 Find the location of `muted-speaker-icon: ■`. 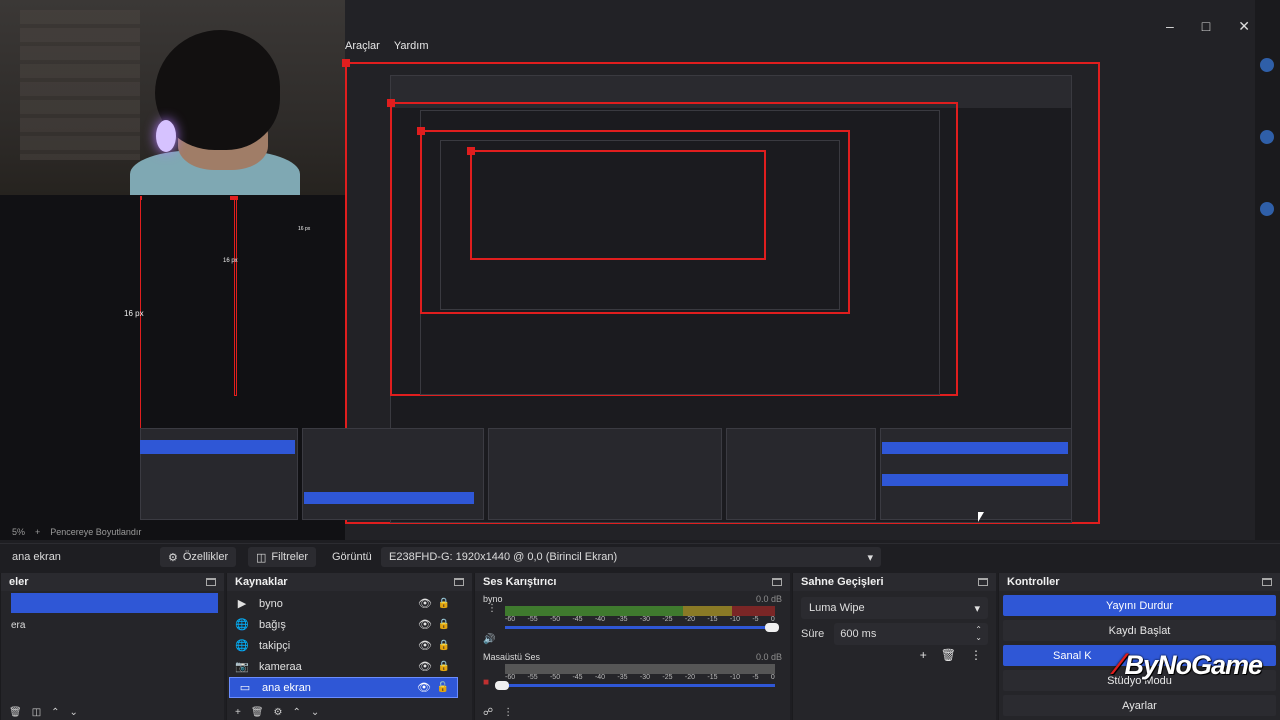

muted-speaker-icon: ■ is located at coordinates (486, 682).